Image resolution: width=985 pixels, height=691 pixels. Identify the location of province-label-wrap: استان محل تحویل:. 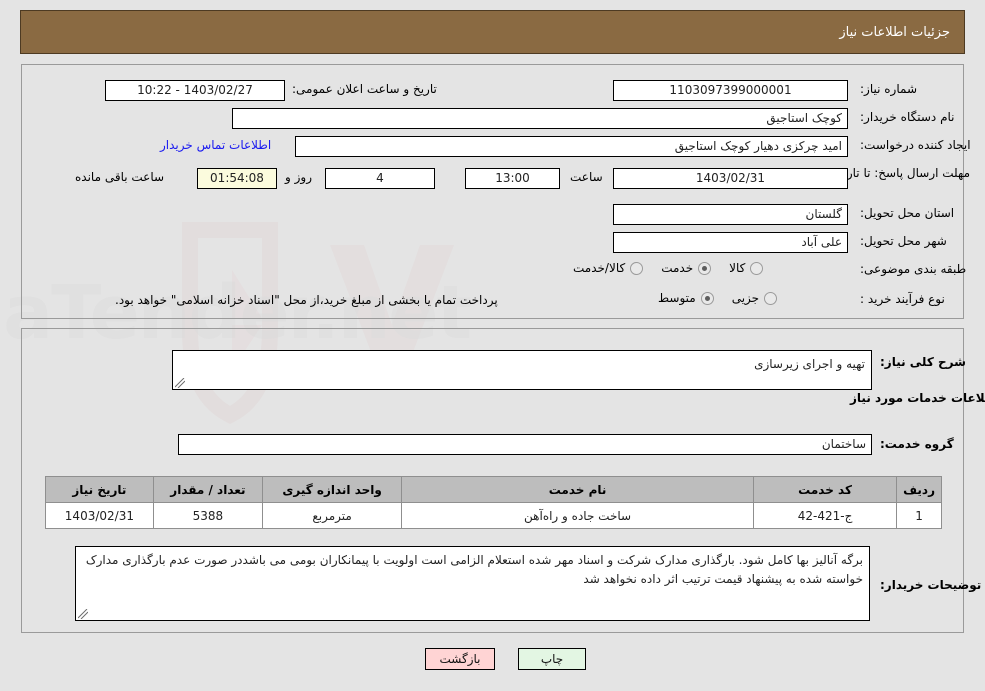
(907, 213).